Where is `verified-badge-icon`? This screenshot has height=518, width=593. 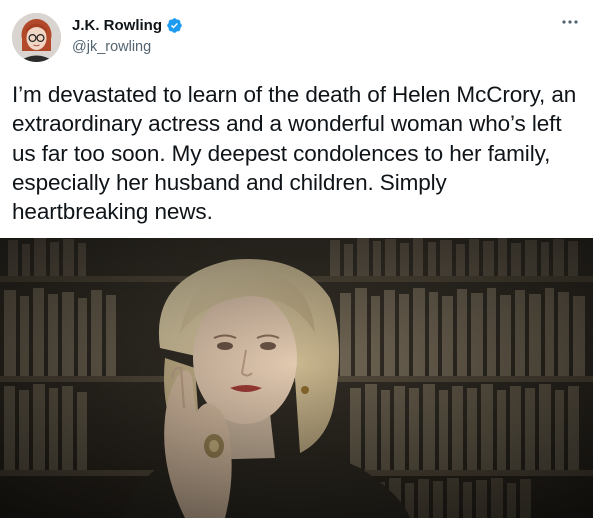 verified-badge-icon is located at coordinates (174, 25).